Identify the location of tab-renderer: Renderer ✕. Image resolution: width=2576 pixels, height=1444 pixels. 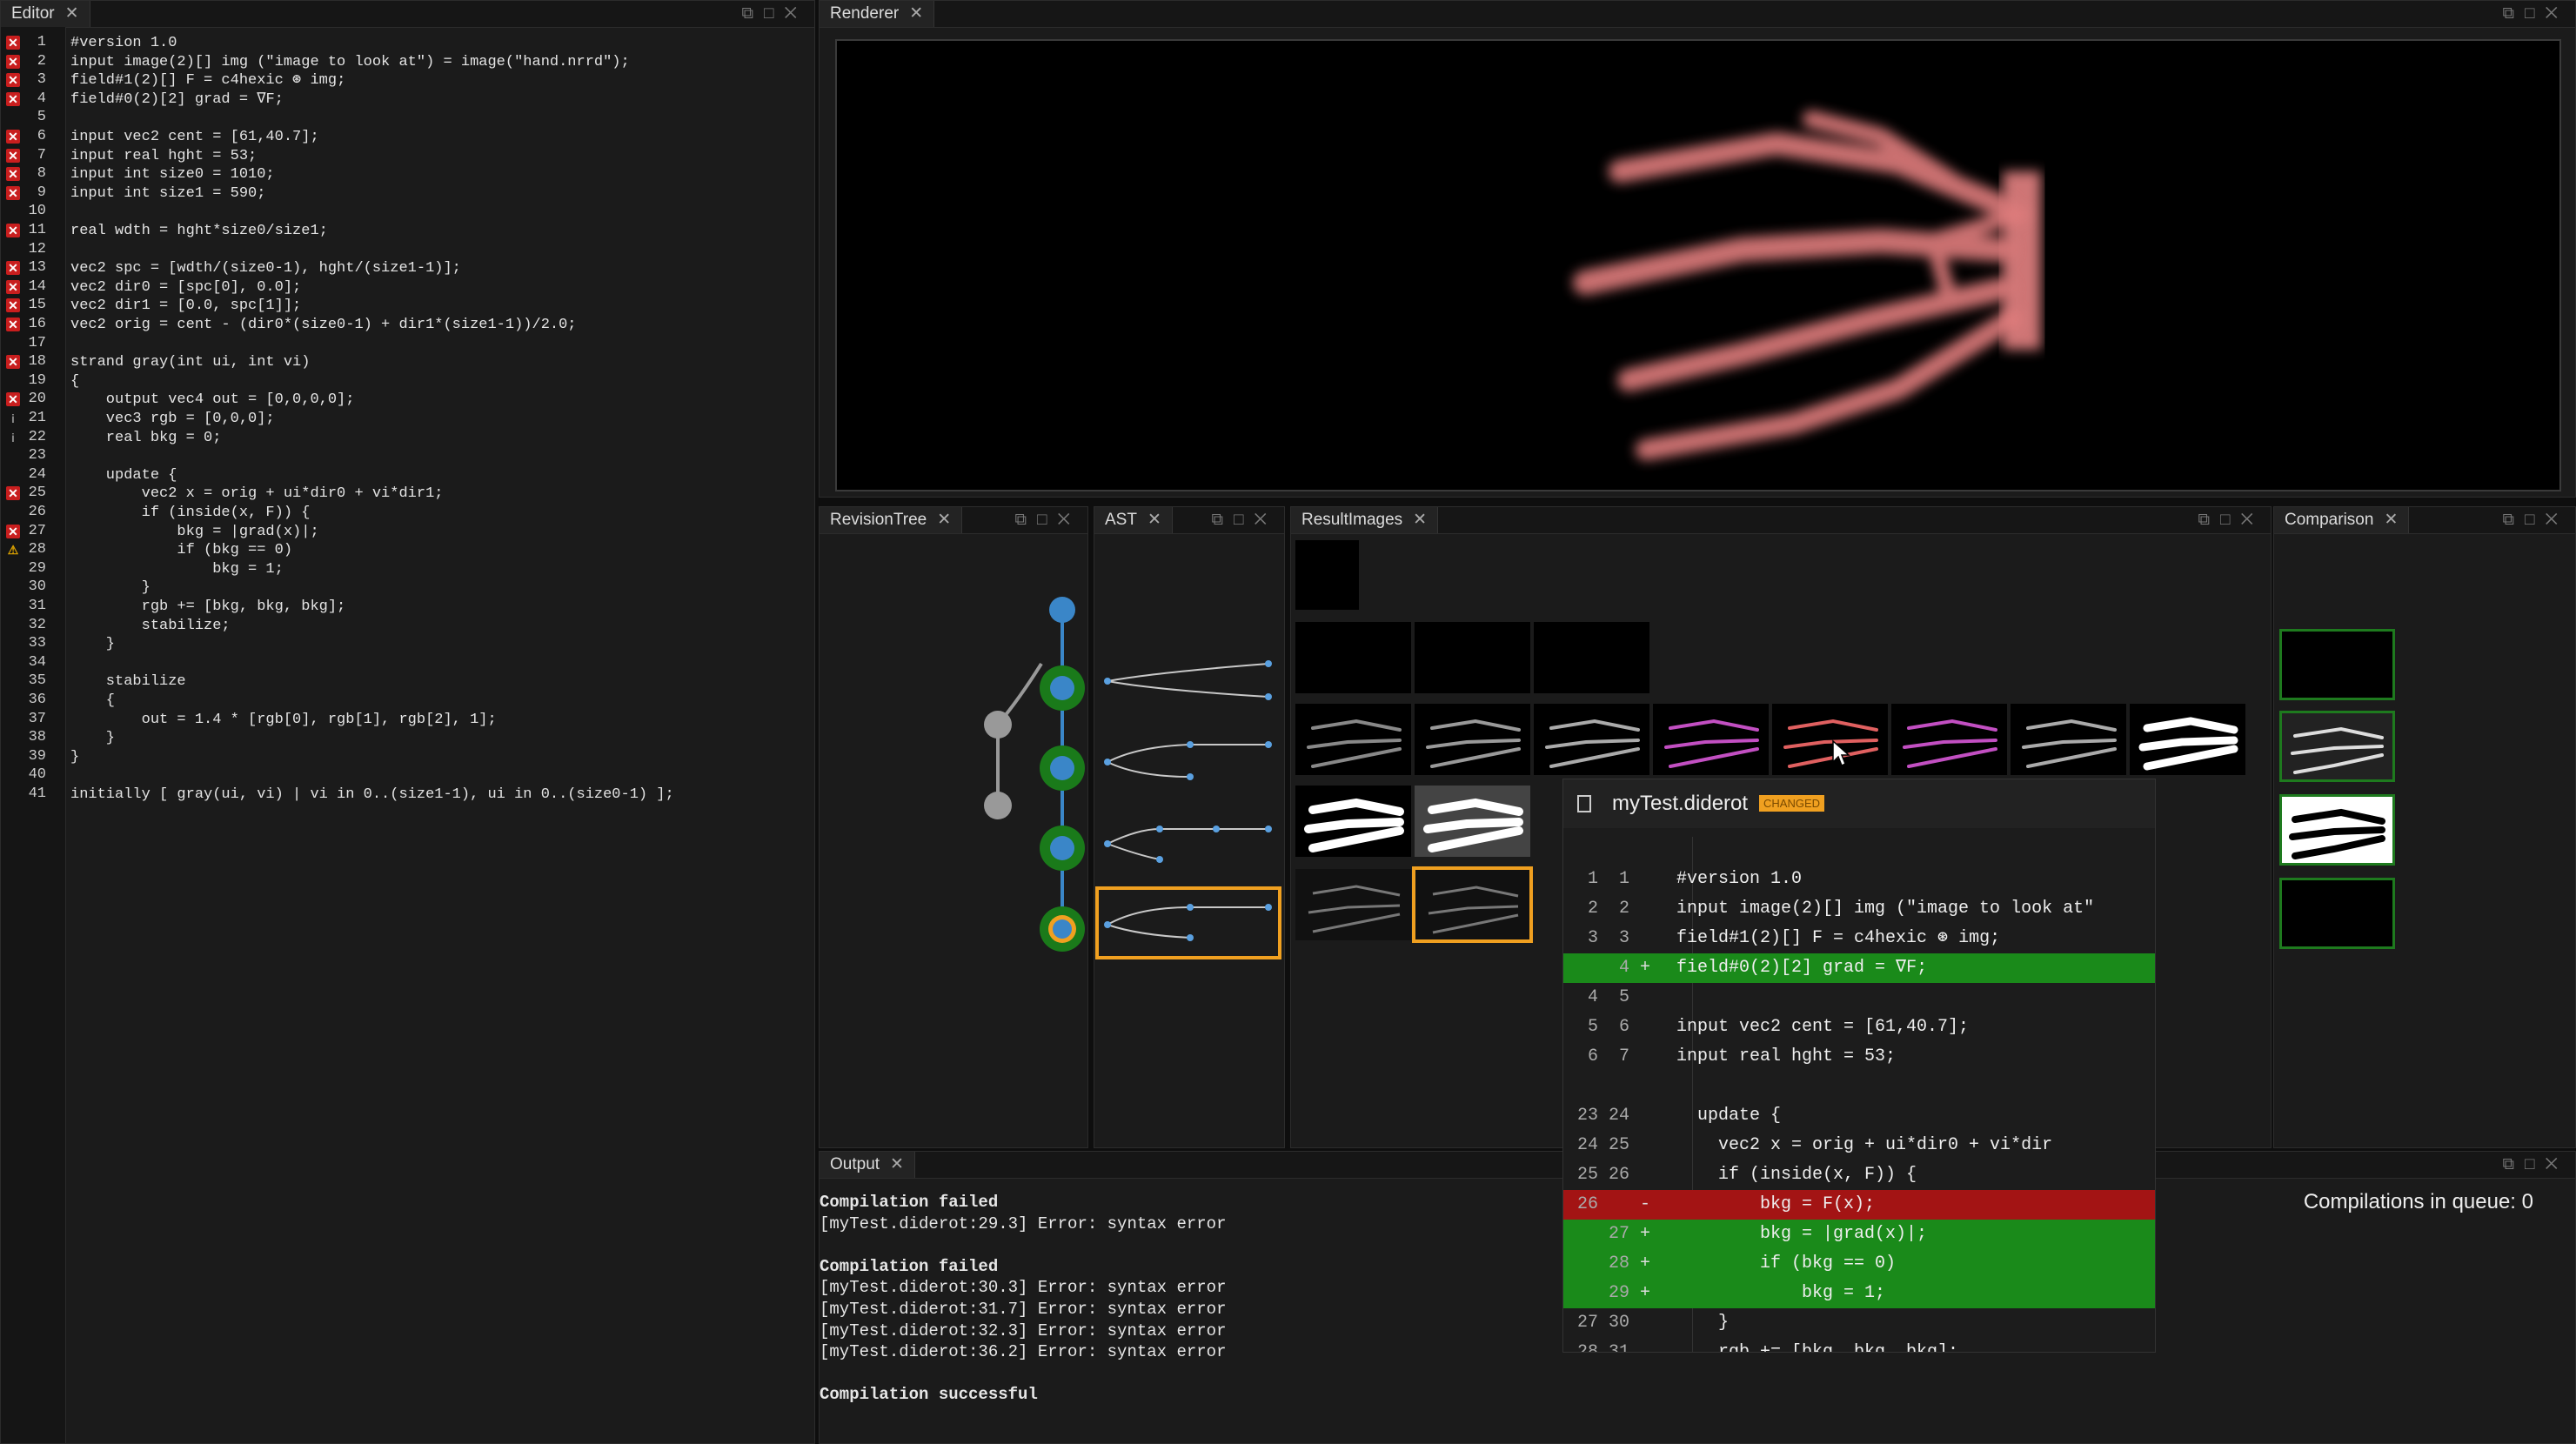
(877, 14).